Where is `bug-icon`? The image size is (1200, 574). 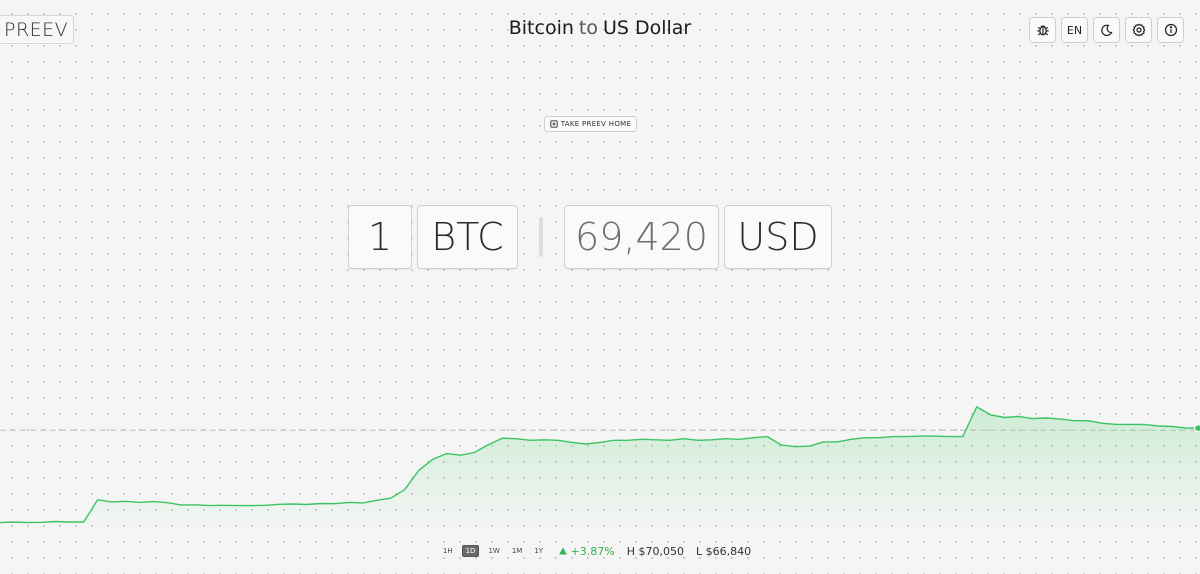 bug-icon is located at coordinates (1042, 30).